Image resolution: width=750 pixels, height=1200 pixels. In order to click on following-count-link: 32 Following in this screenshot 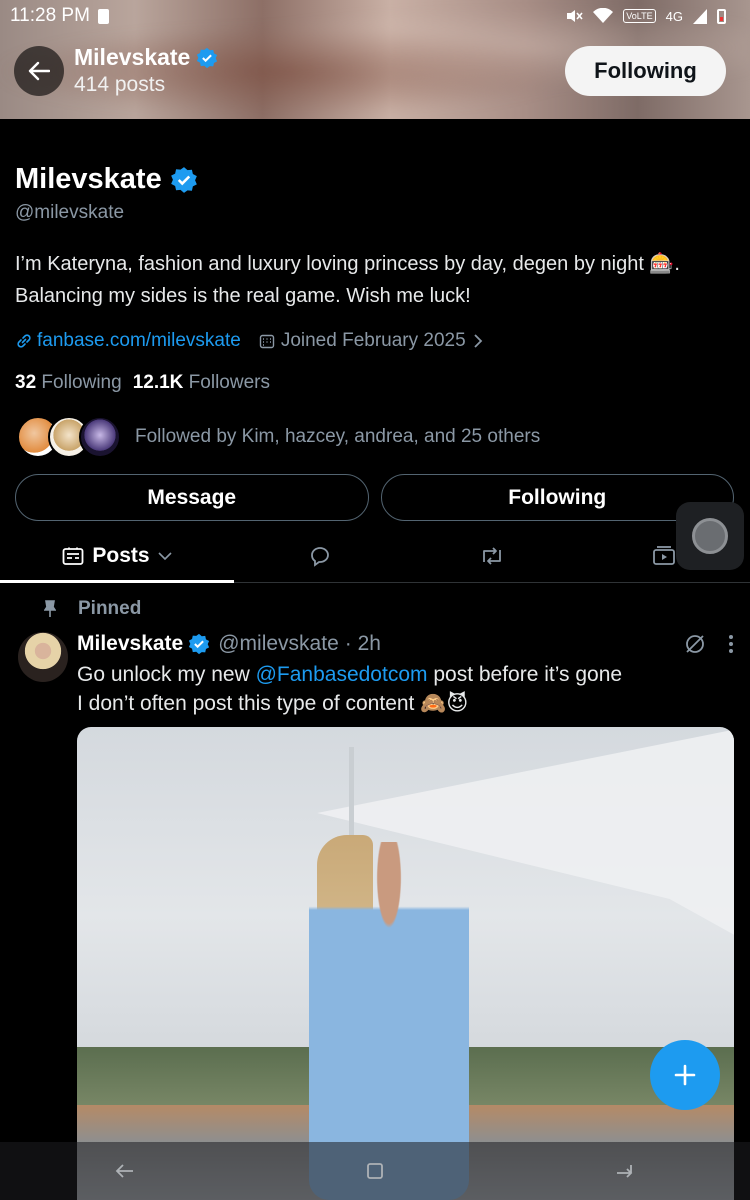, I will do `click(68, 383)`.